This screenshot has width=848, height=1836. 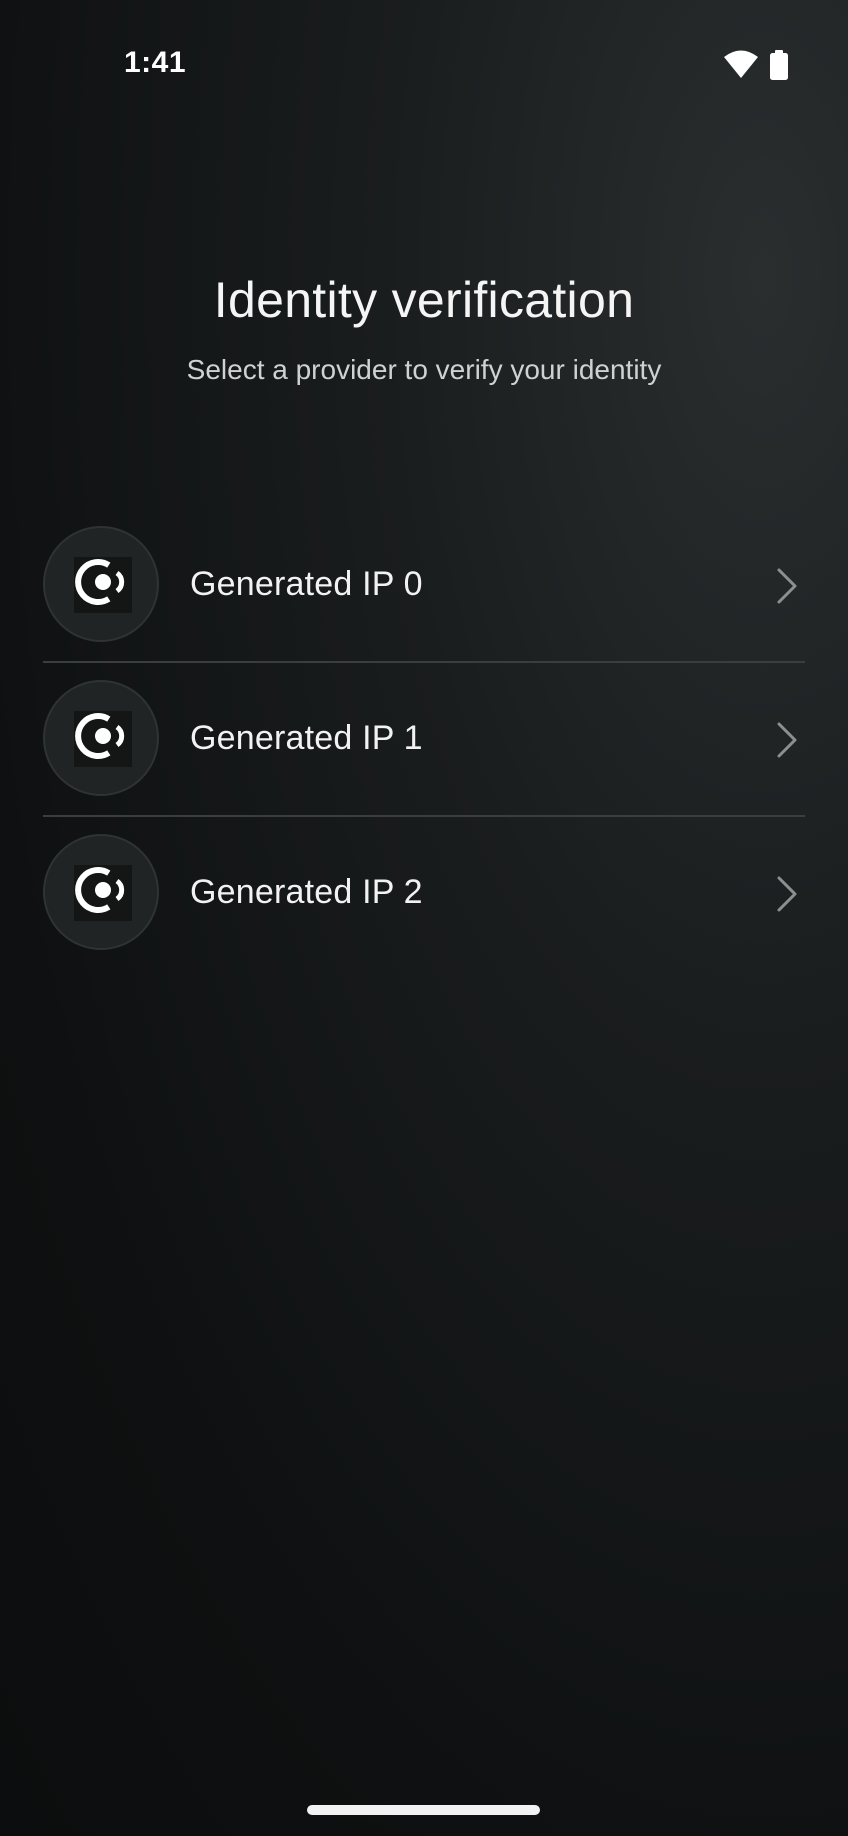 What do you see at coordinates (424, 300) in the screenshot?
I see `page-title: Identity verification` at bounding box center [424, 300].